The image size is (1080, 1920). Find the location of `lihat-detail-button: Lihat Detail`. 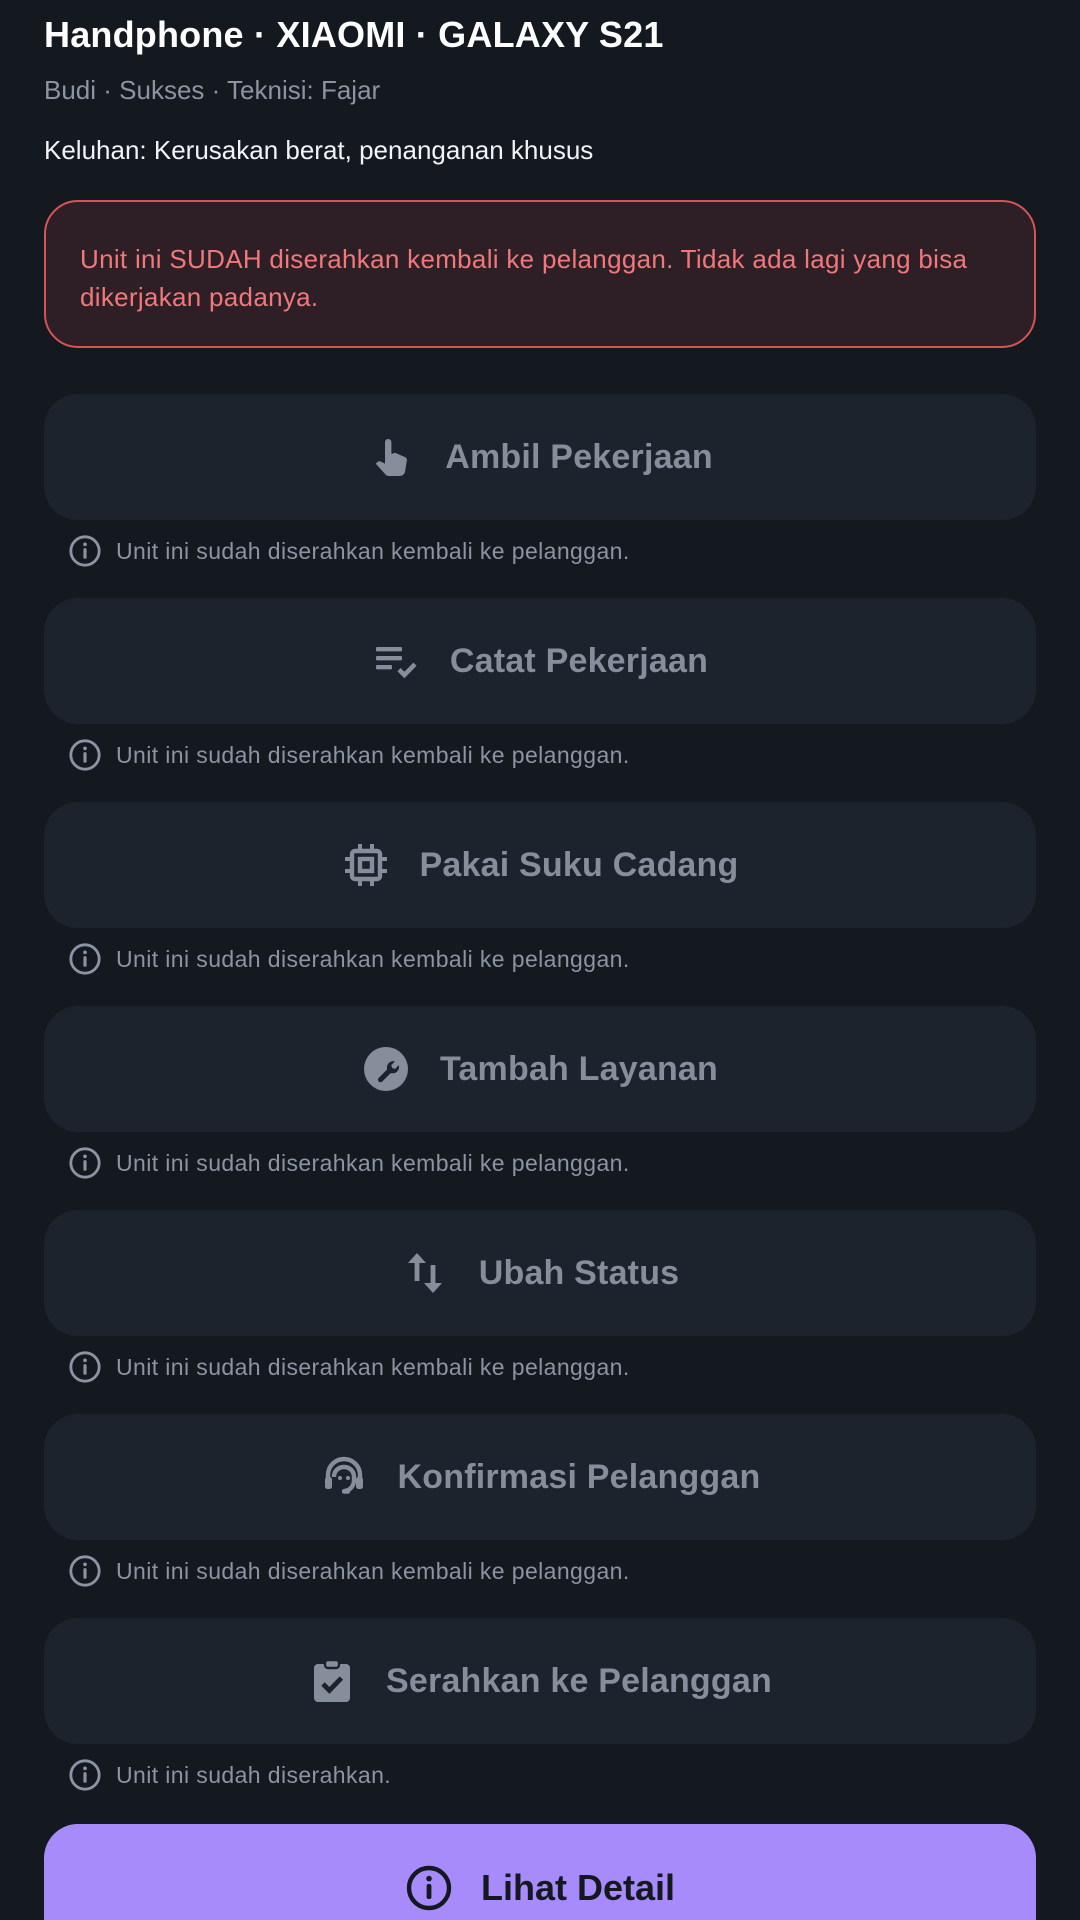

lihat-detail-button: Lihat Detail is located at coordinates (540, 1872).